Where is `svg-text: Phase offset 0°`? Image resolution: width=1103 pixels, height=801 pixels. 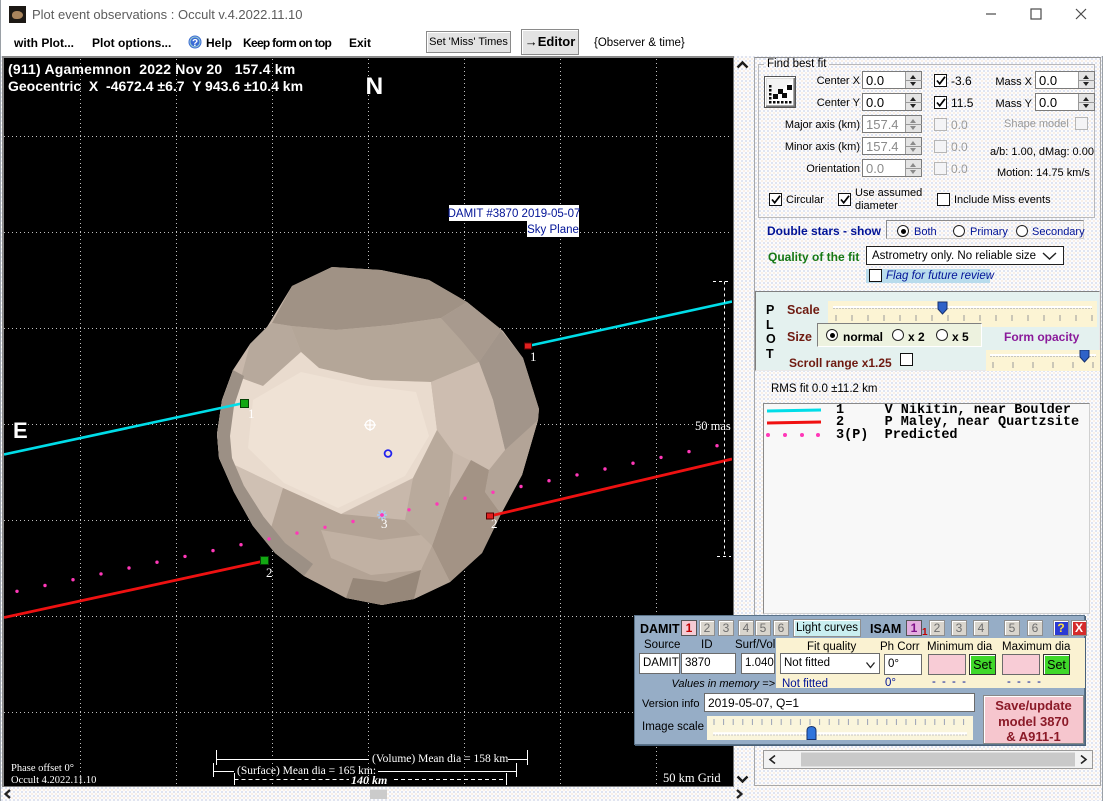 svg-text: Phase offset 0° is located at coordinates (42, 768).